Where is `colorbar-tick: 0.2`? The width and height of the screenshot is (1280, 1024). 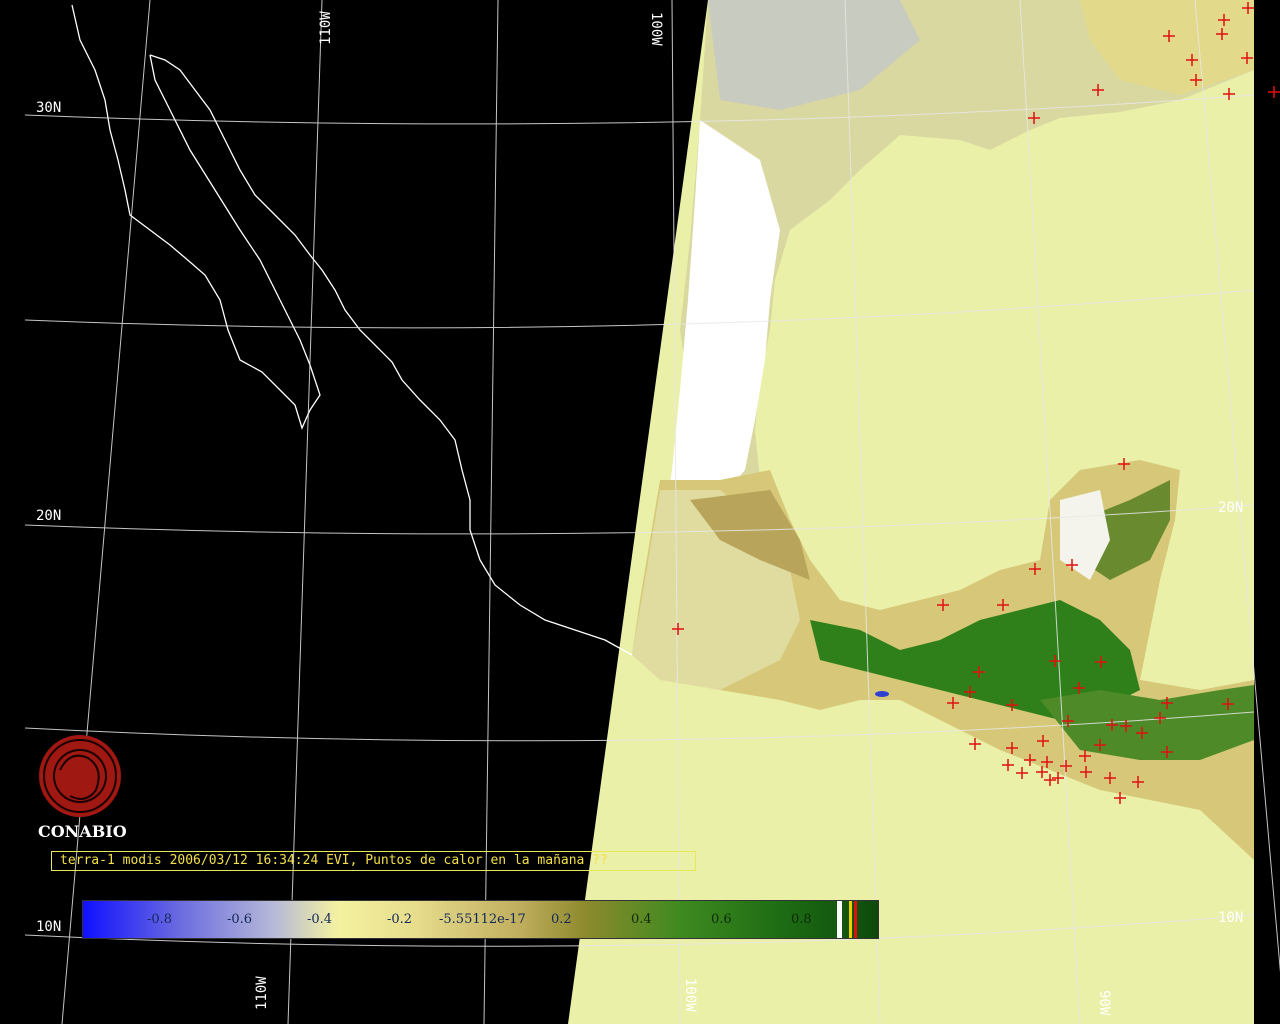 colorbar-tick: 0.2 is located at coordinates (561, 919).